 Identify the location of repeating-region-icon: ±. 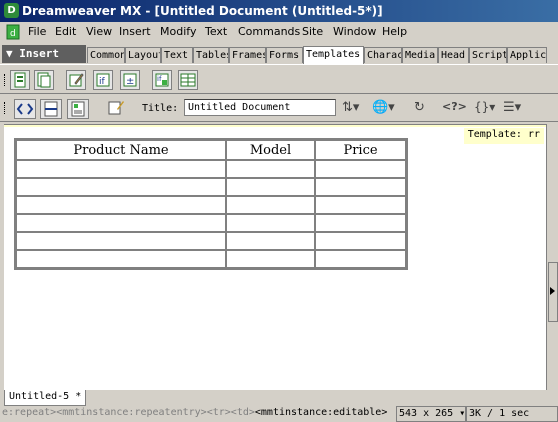
(130, 80).